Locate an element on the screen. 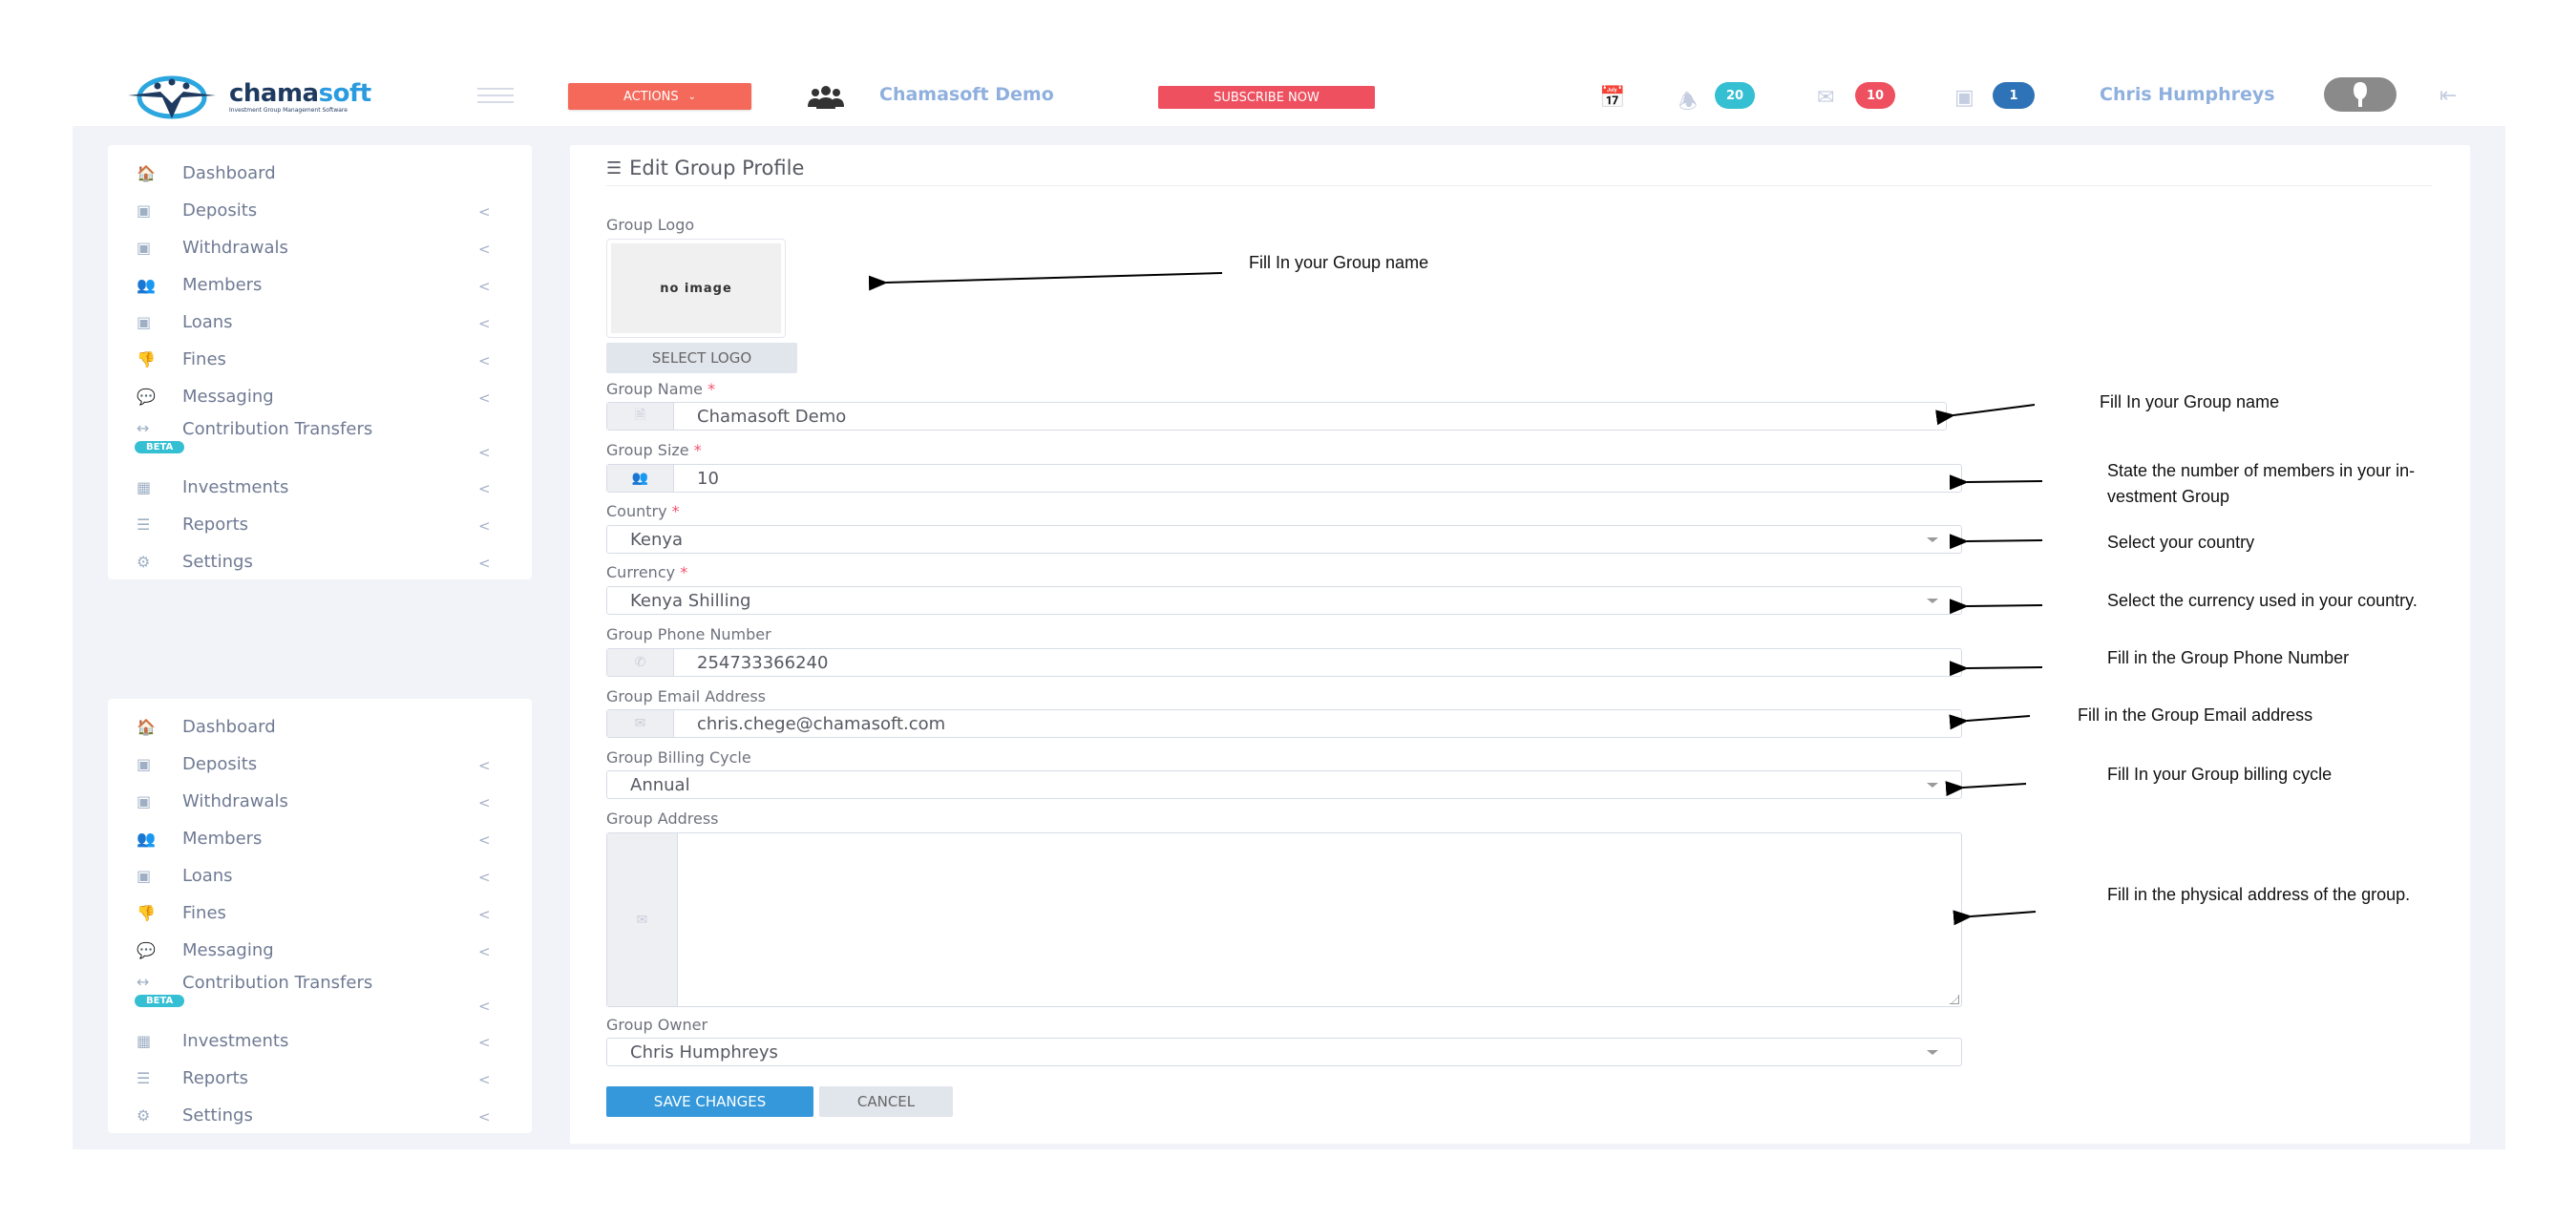 This screenshot has width=2576, height=1220. list-icon: ☰ is located at coordinates (614, 168).